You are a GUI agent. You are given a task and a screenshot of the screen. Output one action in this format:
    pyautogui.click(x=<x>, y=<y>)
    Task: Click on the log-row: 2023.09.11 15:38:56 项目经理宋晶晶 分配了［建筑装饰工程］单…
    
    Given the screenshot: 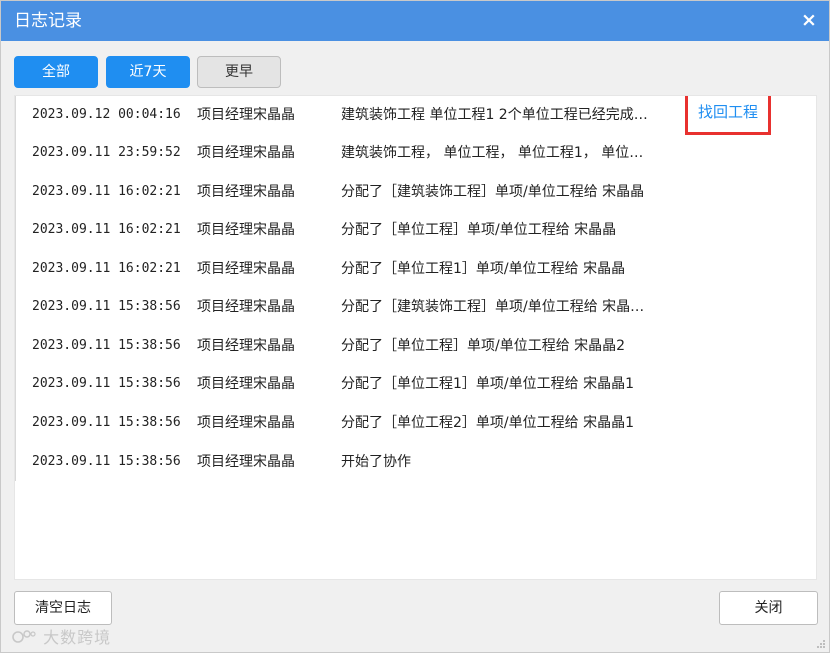 What is the action you would take?
    pyautogui.click(x=416, y=307)
    